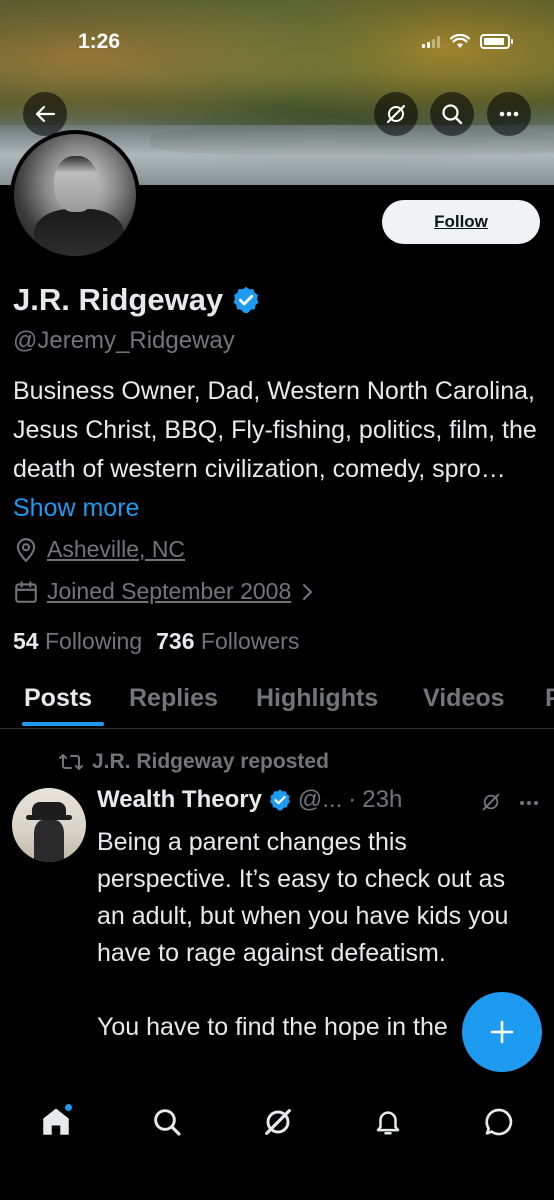 The width and height of the screenshot is (554, 1200). I want to click on following-count-link: 54 Following, so click(77, 641).